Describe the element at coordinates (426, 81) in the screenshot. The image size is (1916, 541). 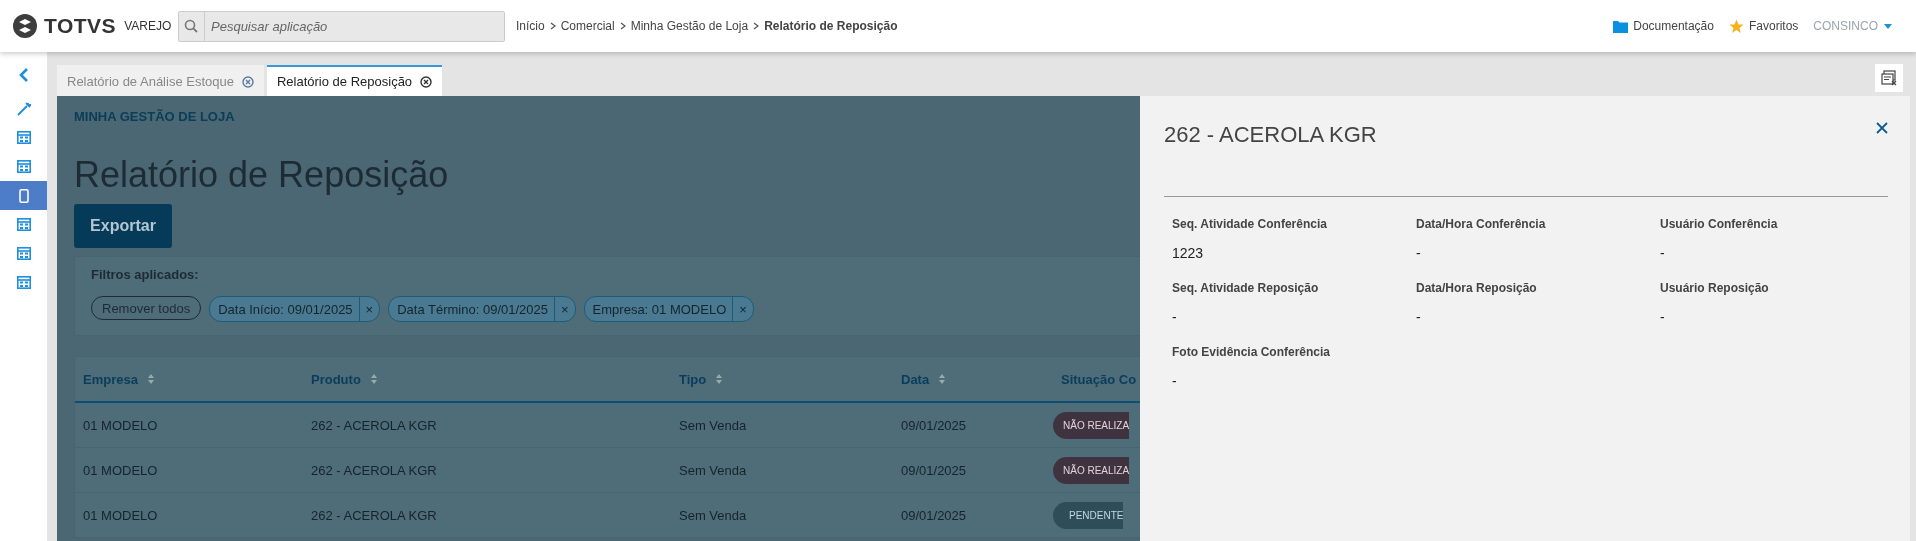
I see `close-icon` at that location.